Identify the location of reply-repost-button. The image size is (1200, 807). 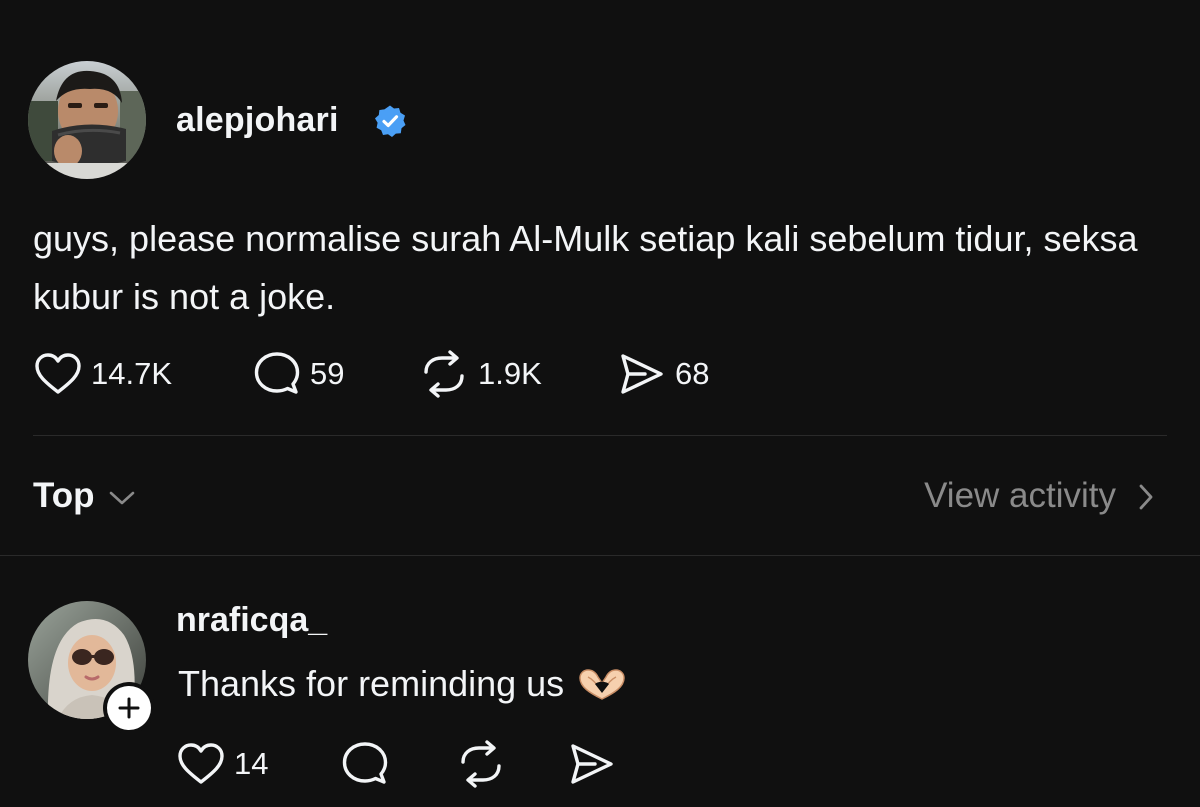
(481, 764).